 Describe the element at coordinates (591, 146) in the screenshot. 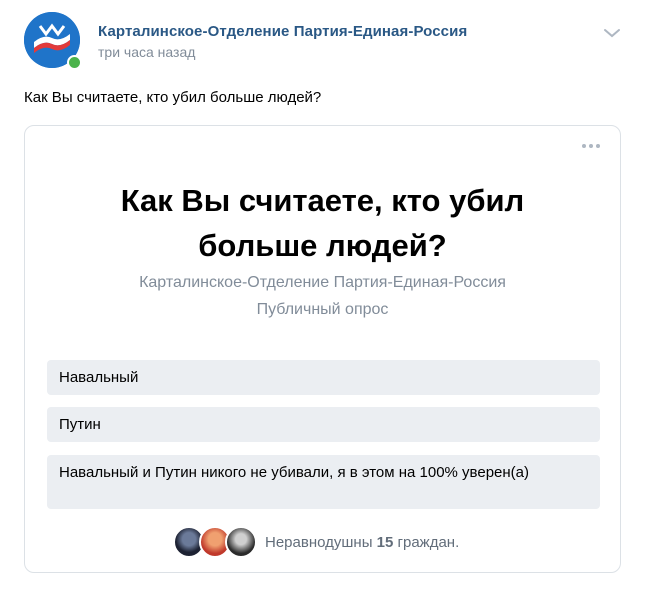

I see `more-dots-icon` at that location.